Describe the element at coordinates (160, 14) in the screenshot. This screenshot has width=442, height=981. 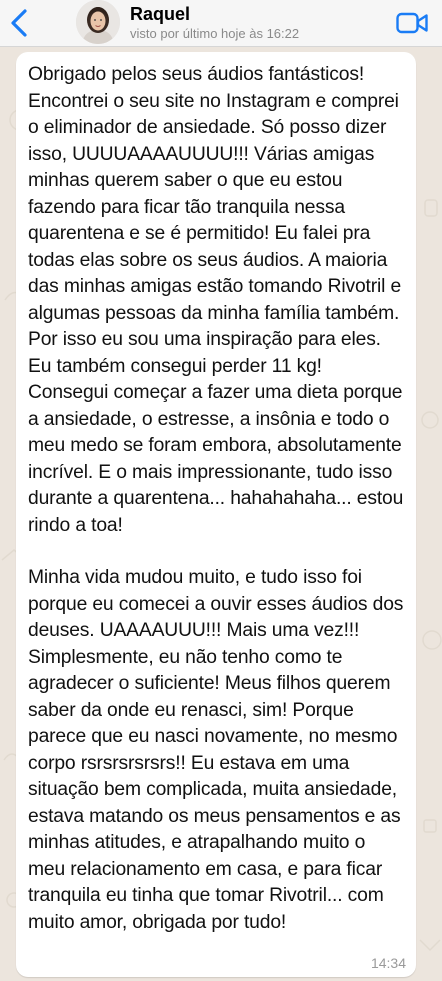
I see `contact-name: Raquel` at that location.